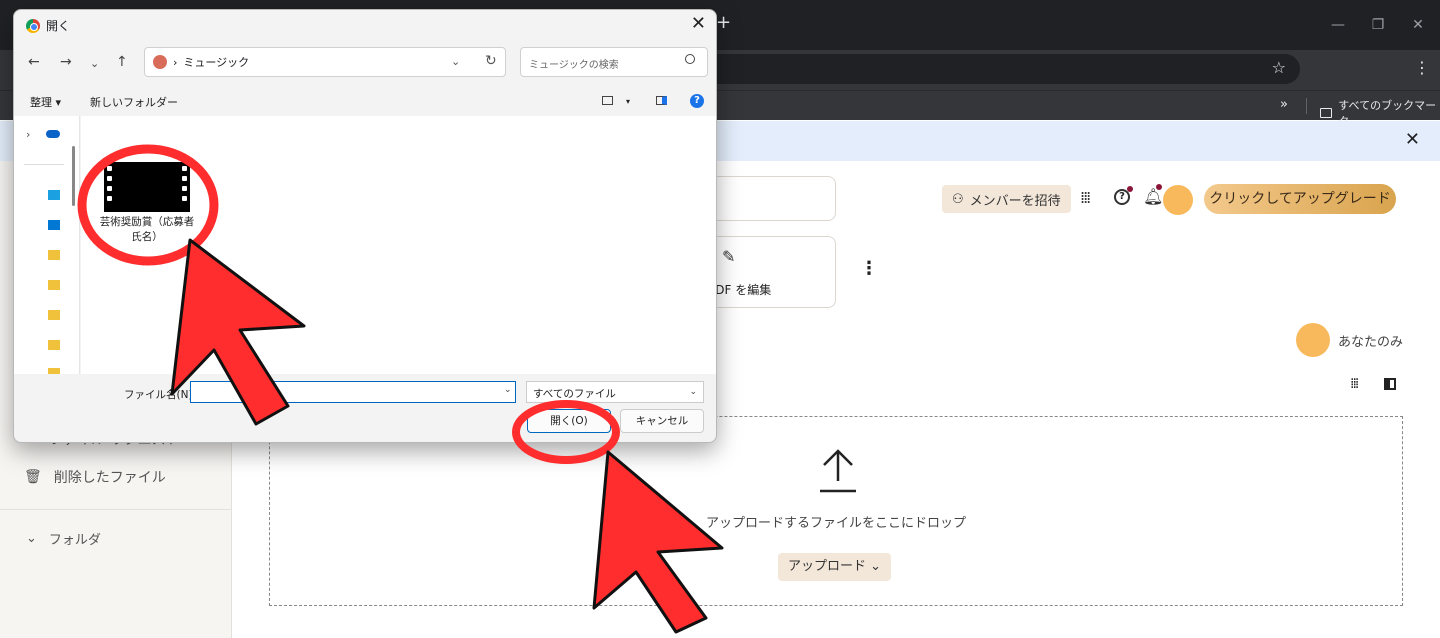 This screenshot has width=1440, height=638. What do you see at coordinates (147, 187) in the screenshot?
I see `video-thumbnail-icon` at bounding box center [147, 187].